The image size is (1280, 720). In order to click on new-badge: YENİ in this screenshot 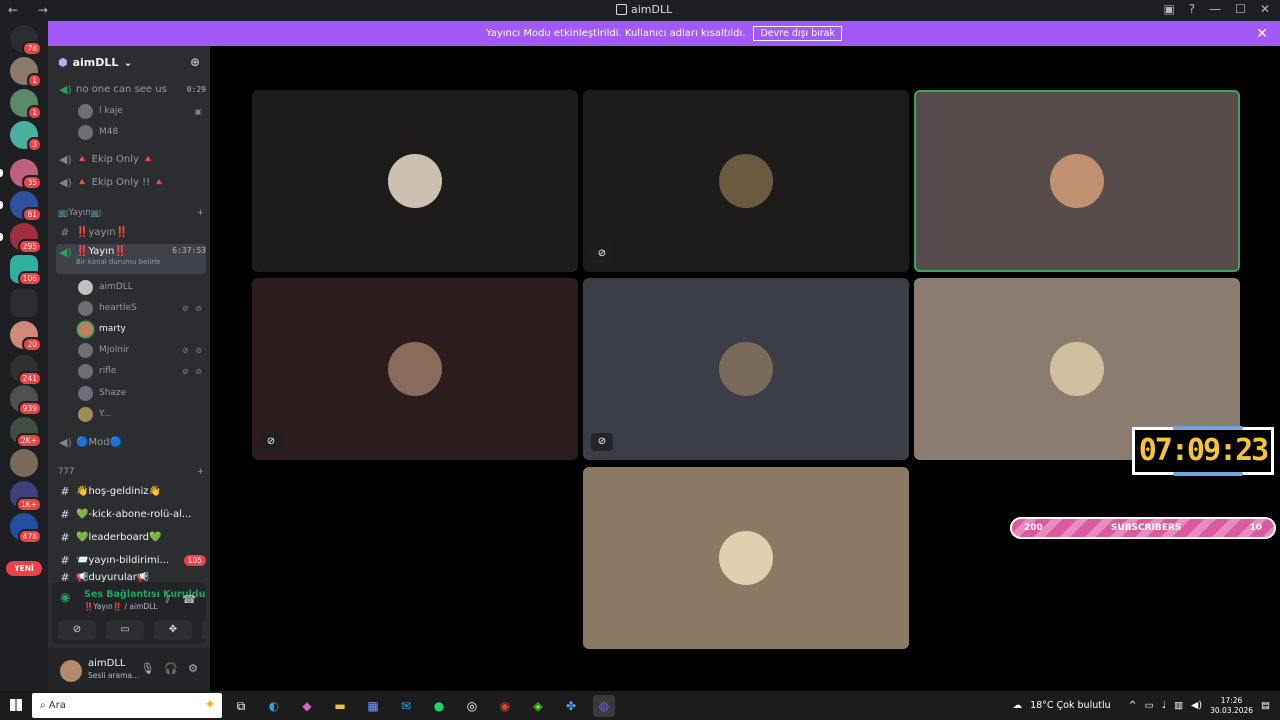, I will do `click(24, 568)`.